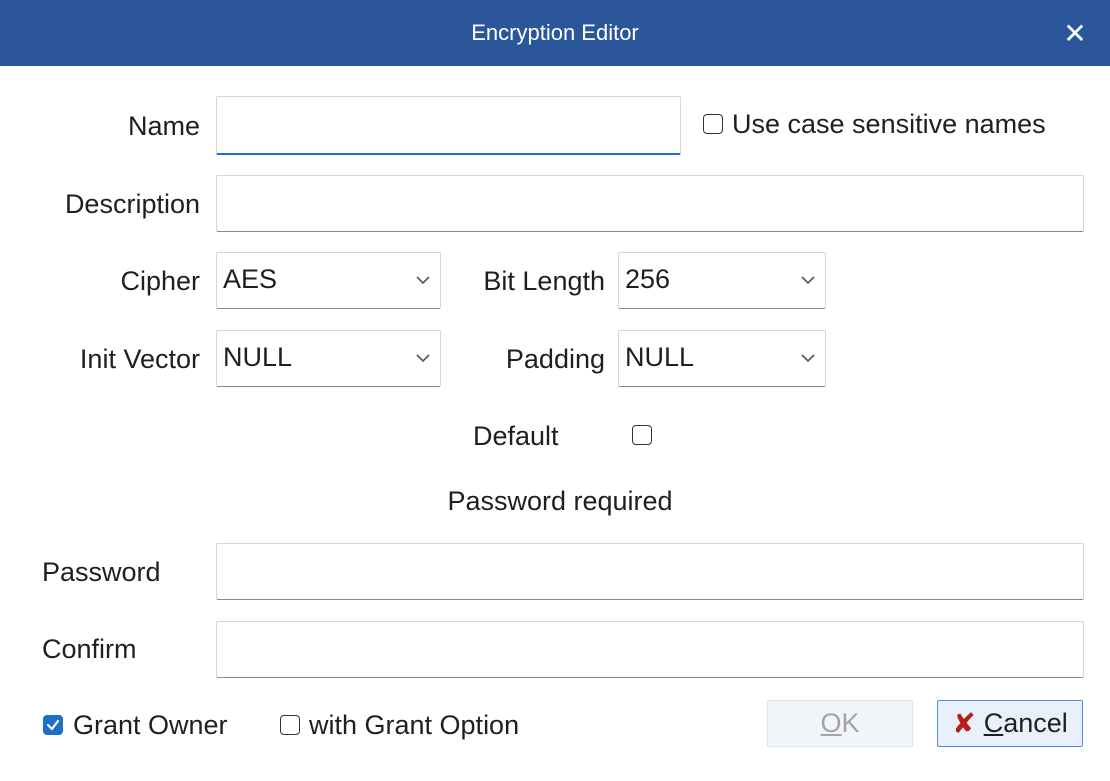 The image size is (1110, 781). Describe the element at coordinates (250, 279) in the screenshot. I see `cipher-value: AES` at that location.